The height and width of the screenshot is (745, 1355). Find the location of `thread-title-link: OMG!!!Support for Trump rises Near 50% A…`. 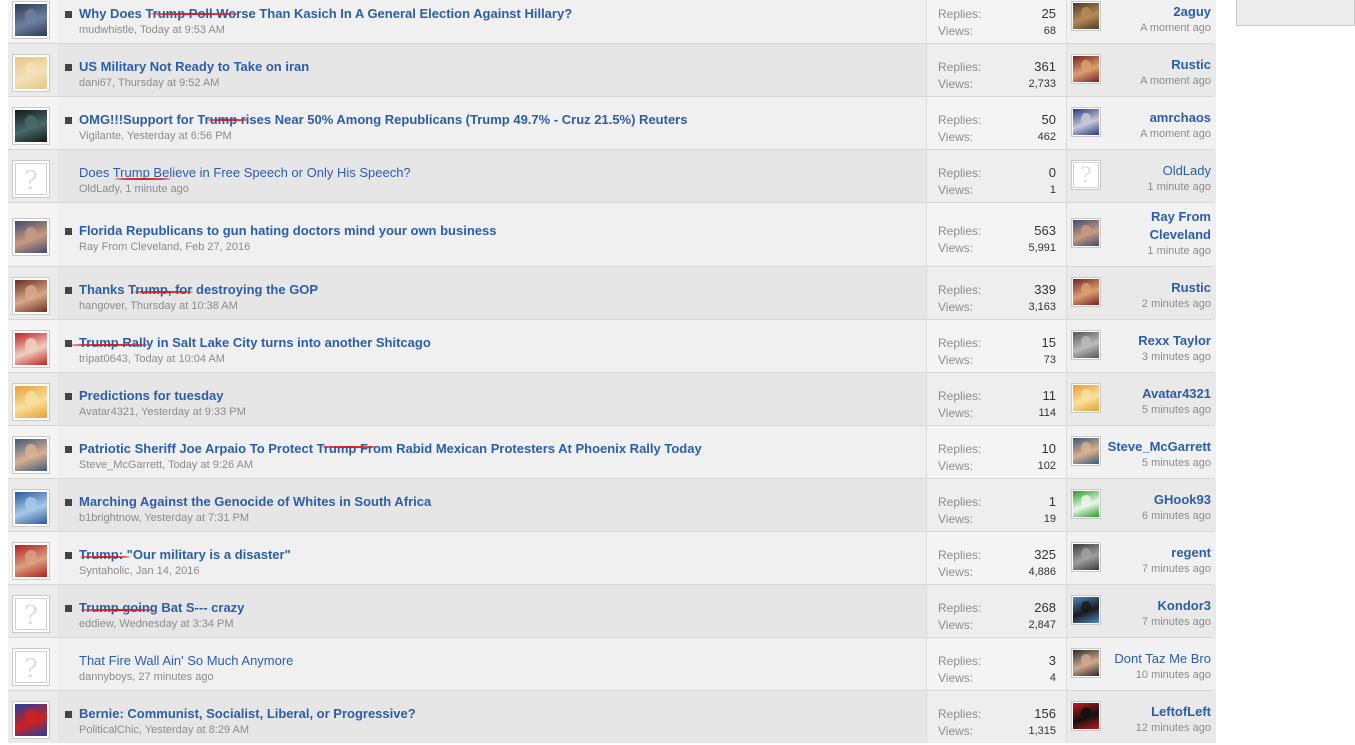

thread-title-link: OMG!!!Support for Trump rises Near 50% A… is located at coordinates (383, 119).